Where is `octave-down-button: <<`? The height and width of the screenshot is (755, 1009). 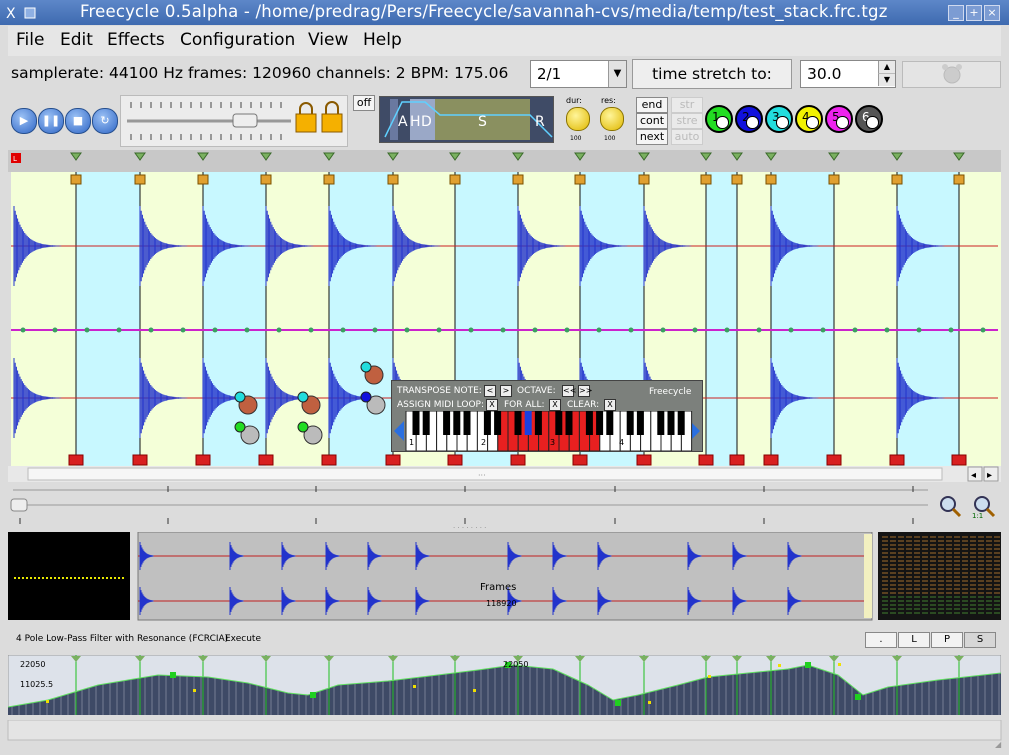
octave-down-button: << is located at coordinates (569, 391).